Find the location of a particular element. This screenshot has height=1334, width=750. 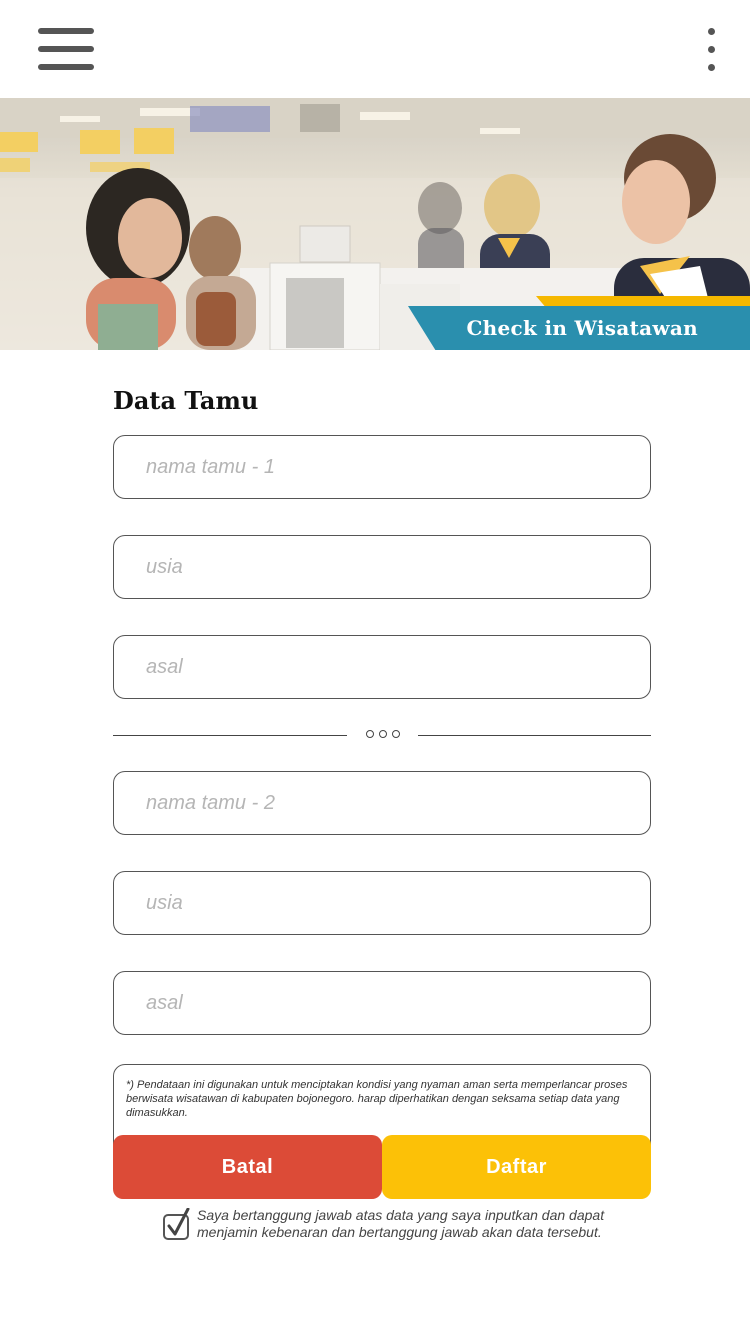

checkbox-checked-icon is located at coordinates (177, 1223).